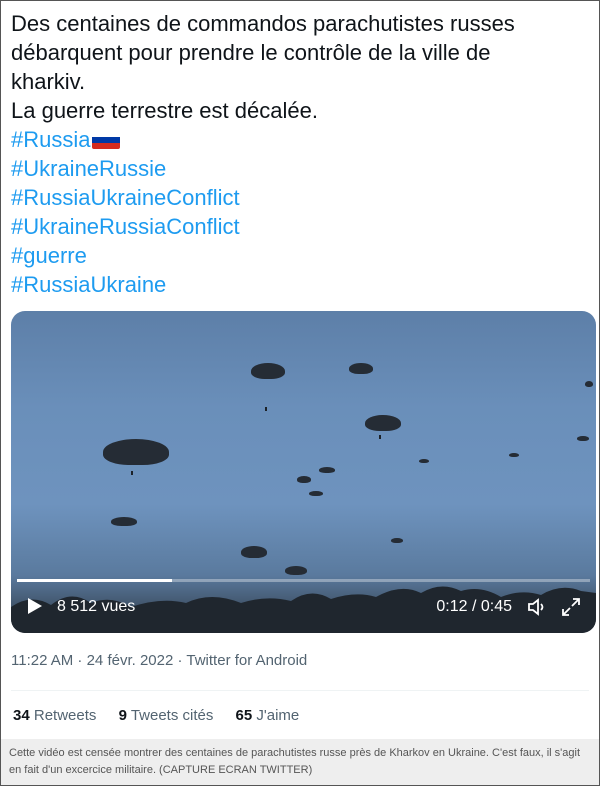 This screenshot has height=786, width=600. What do you see at coordinates (96, 606) in the screenshot?
I see `view-count: 8 512 vues` at bounding box center [96, 606].